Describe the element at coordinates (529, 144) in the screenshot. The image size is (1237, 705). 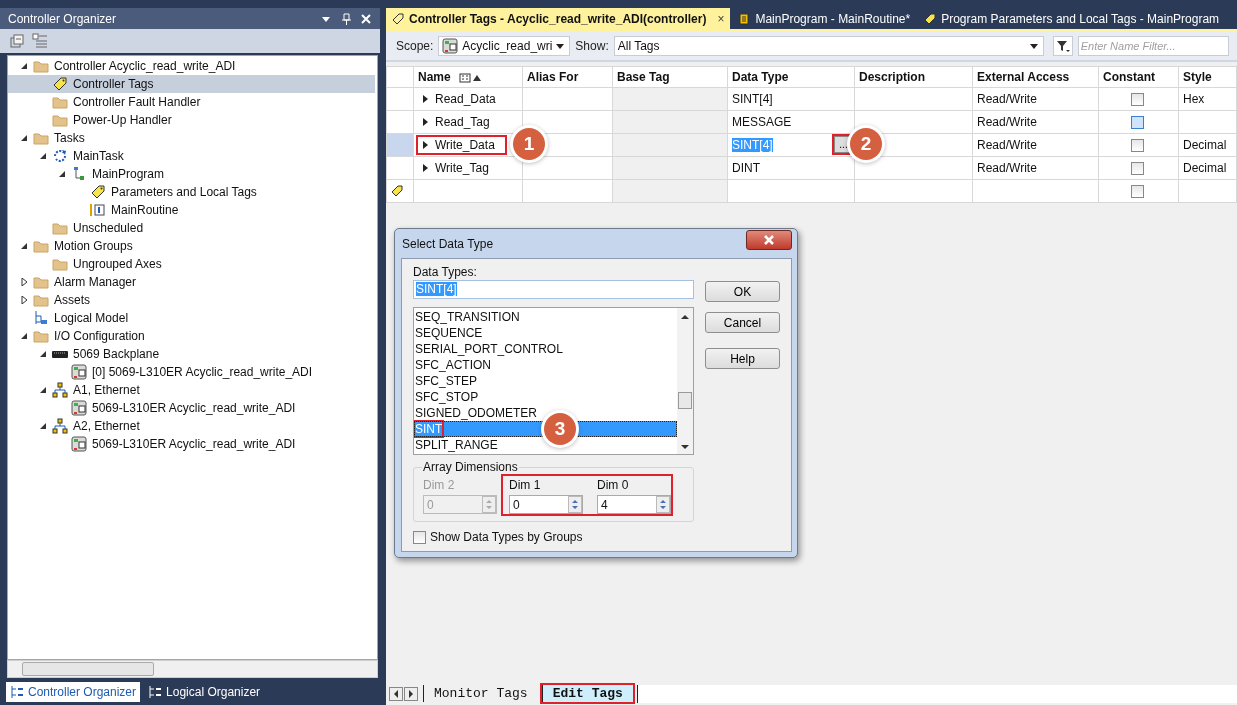
I see `step-number: 1` at that location.